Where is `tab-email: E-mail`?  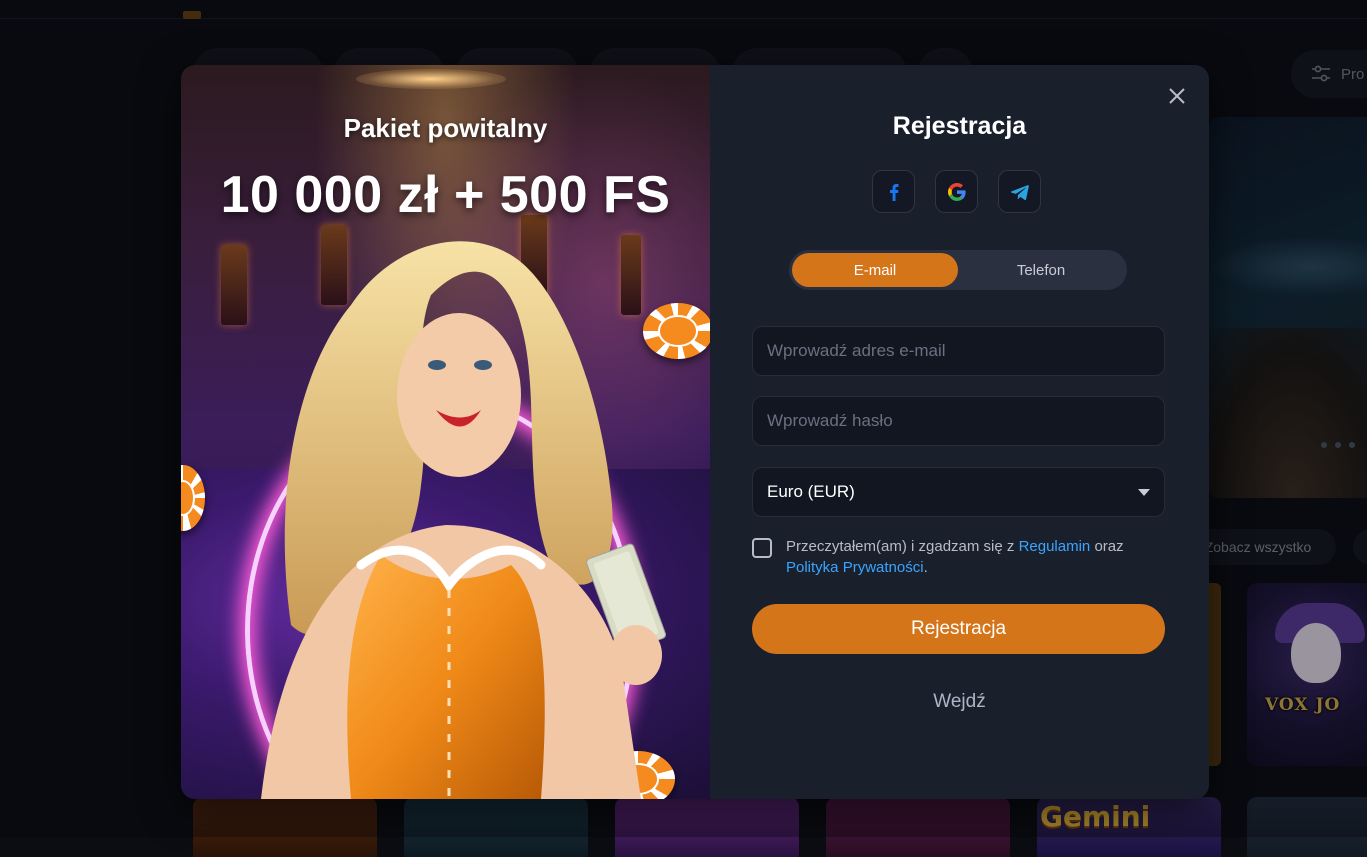
tab-email: E-mail is located at coordinates (875, 270).